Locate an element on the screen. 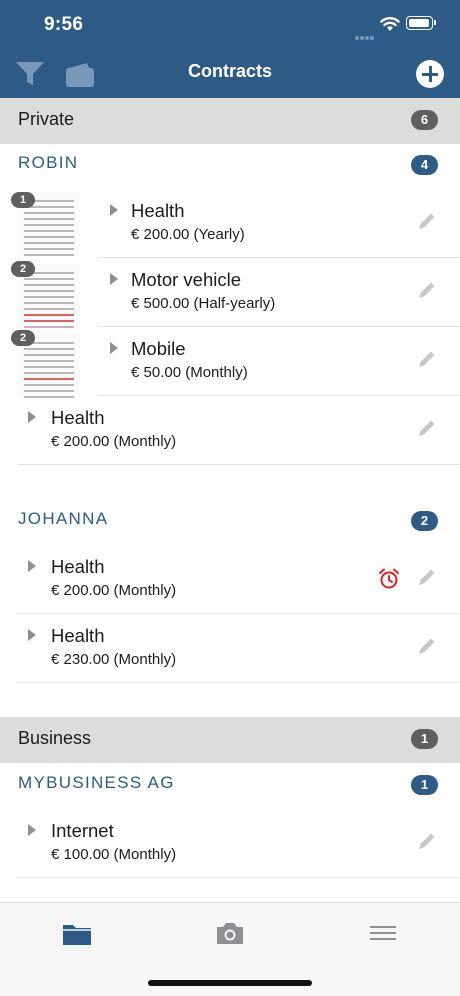 The width and height of the screenshot is (460, 996). section-count-badge: 6 is located at coordinates (424, 120).